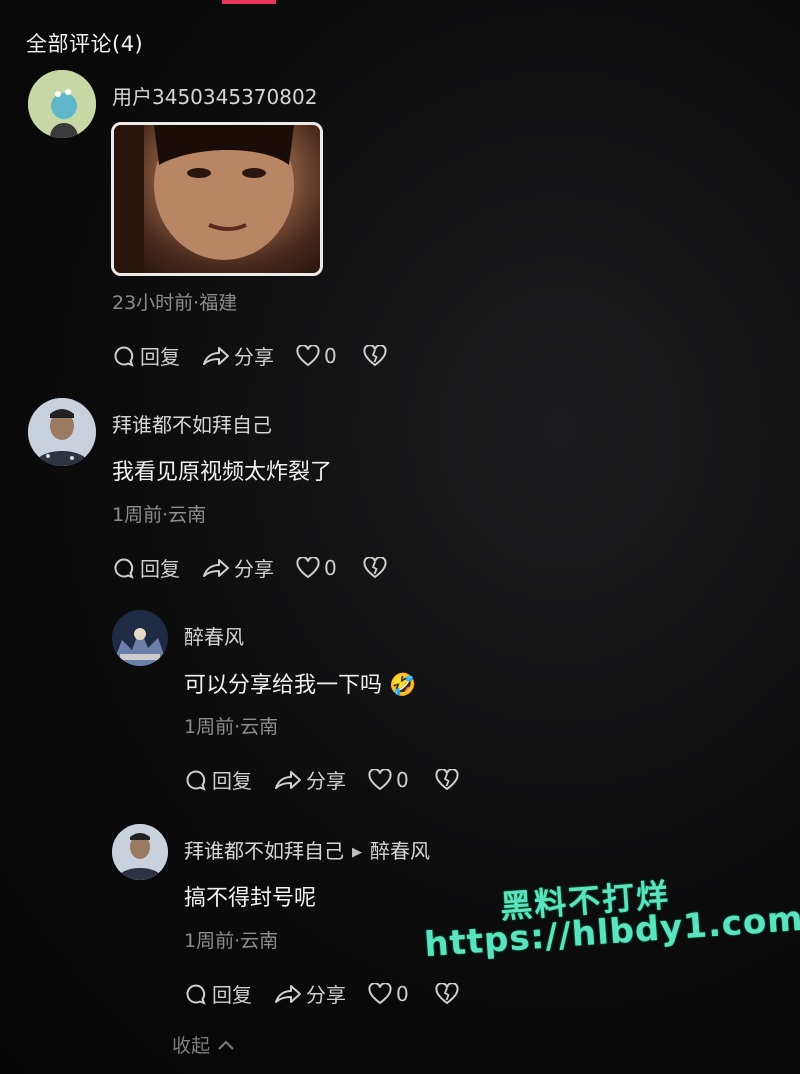  I want to click on active-tab-indicator, so click(249, 2).